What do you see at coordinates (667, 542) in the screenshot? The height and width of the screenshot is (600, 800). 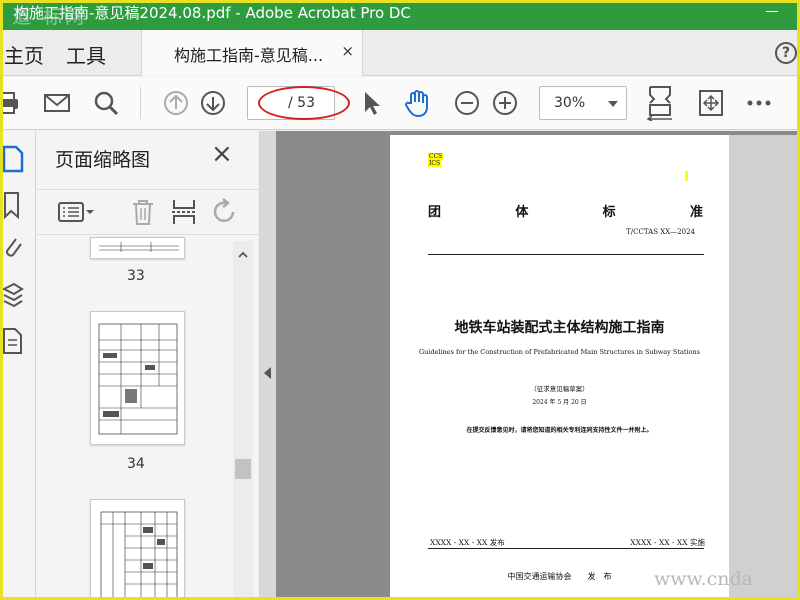 I see `implement-date: XXXX - XX - XX 实施` at bounding box center [667, 542].